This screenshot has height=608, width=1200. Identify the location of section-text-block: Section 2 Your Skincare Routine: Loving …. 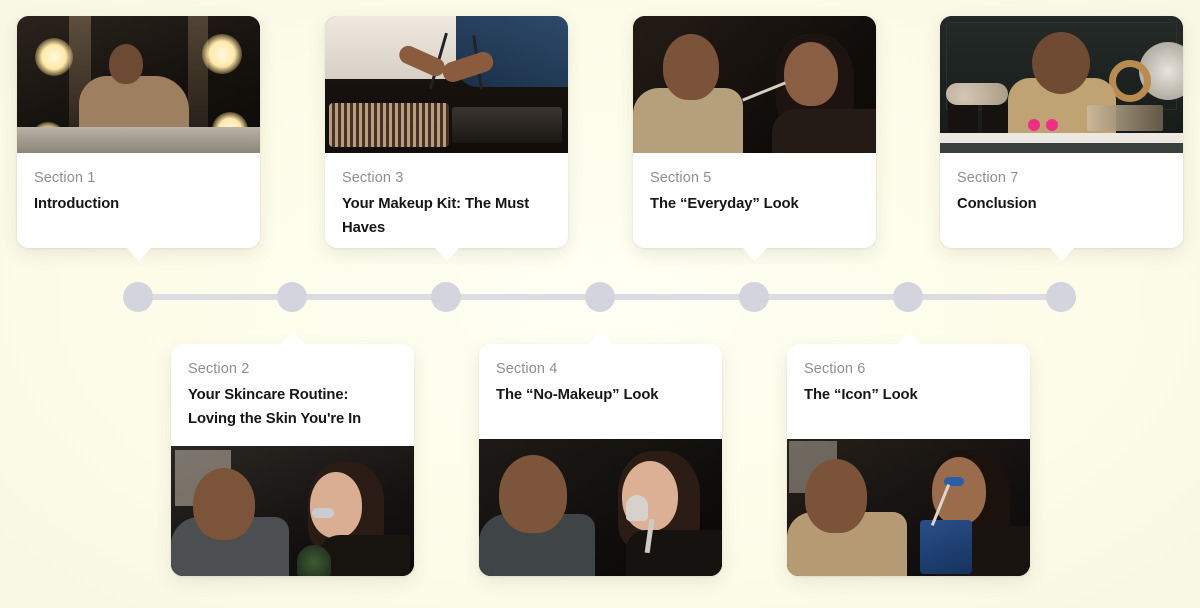
(292, 395).